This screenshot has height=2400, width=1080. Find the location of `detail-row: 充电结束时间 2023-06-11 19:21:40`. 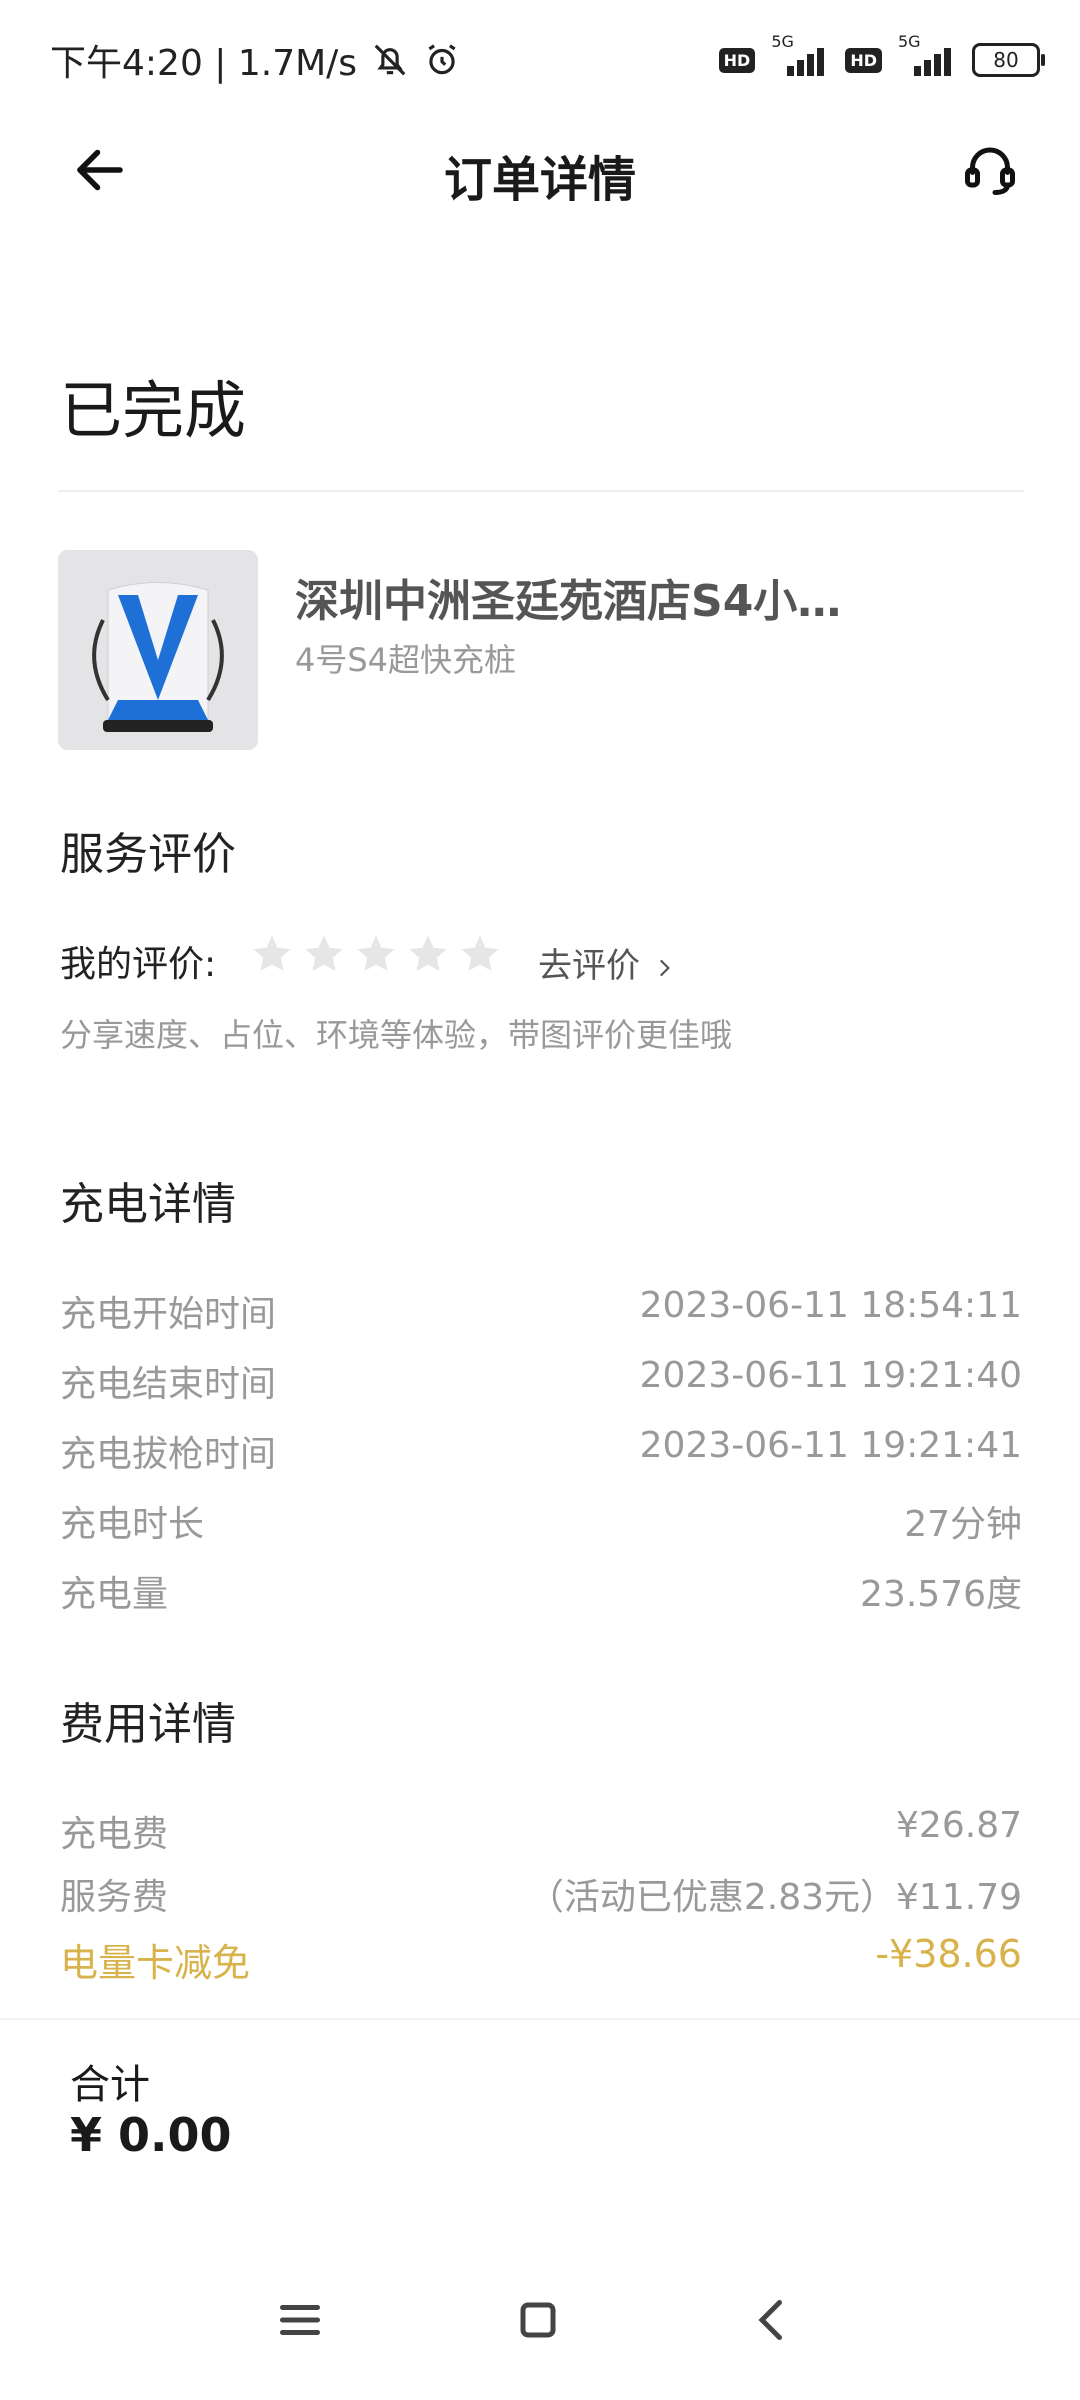

detail-row: 充电结束时间 2023-06-11 19:21:40 is located at coordinates (541, 1381).